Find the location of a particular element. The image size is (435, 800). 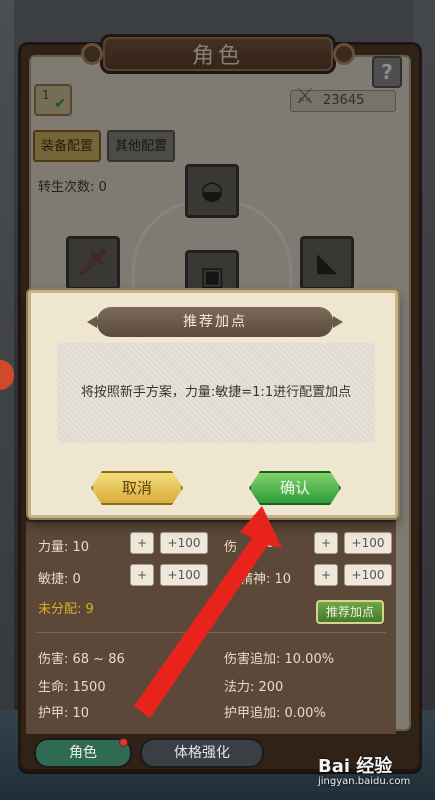

dialog-message: 将按照新手方案，力量:敏捷=1:1进行配置加点 is located at coordinates (216, 393).